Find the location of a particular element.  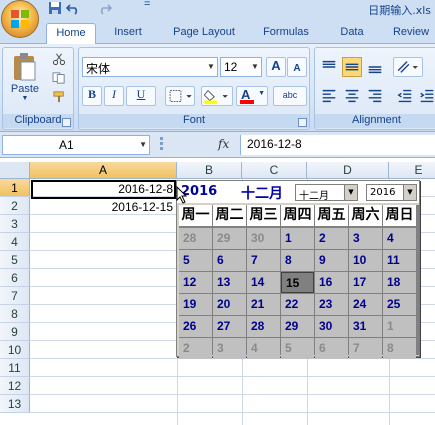

column-header-a: A is located at coordinates (103, 170).